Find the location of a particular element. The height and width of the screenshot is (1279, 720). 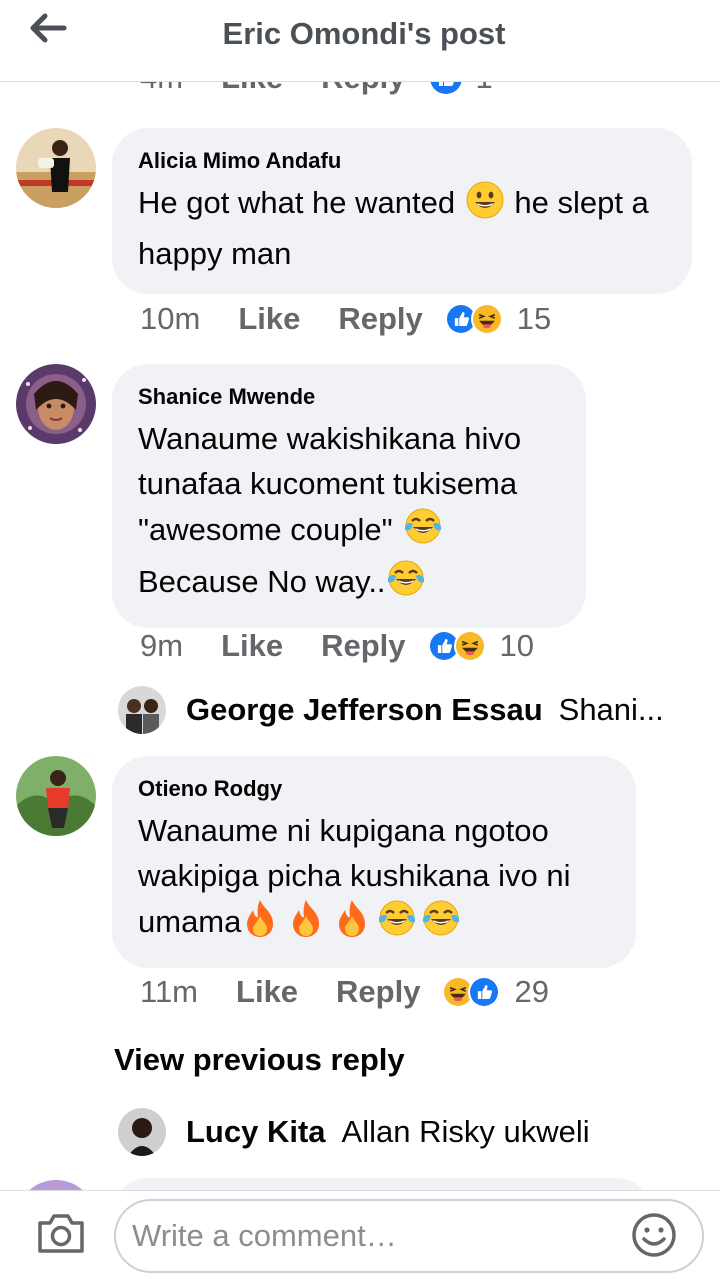

camera-button is located at coordinates (63, 1235).